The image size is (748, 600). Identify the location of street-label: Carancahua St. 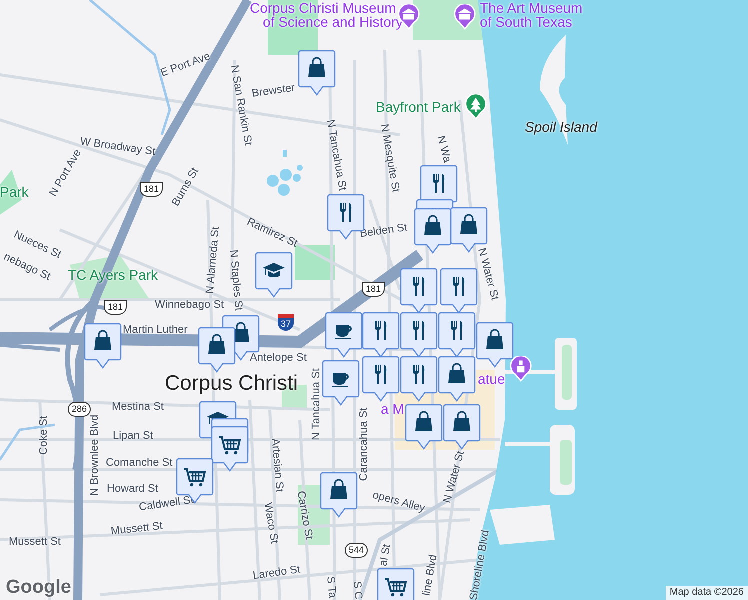
(364, 445).